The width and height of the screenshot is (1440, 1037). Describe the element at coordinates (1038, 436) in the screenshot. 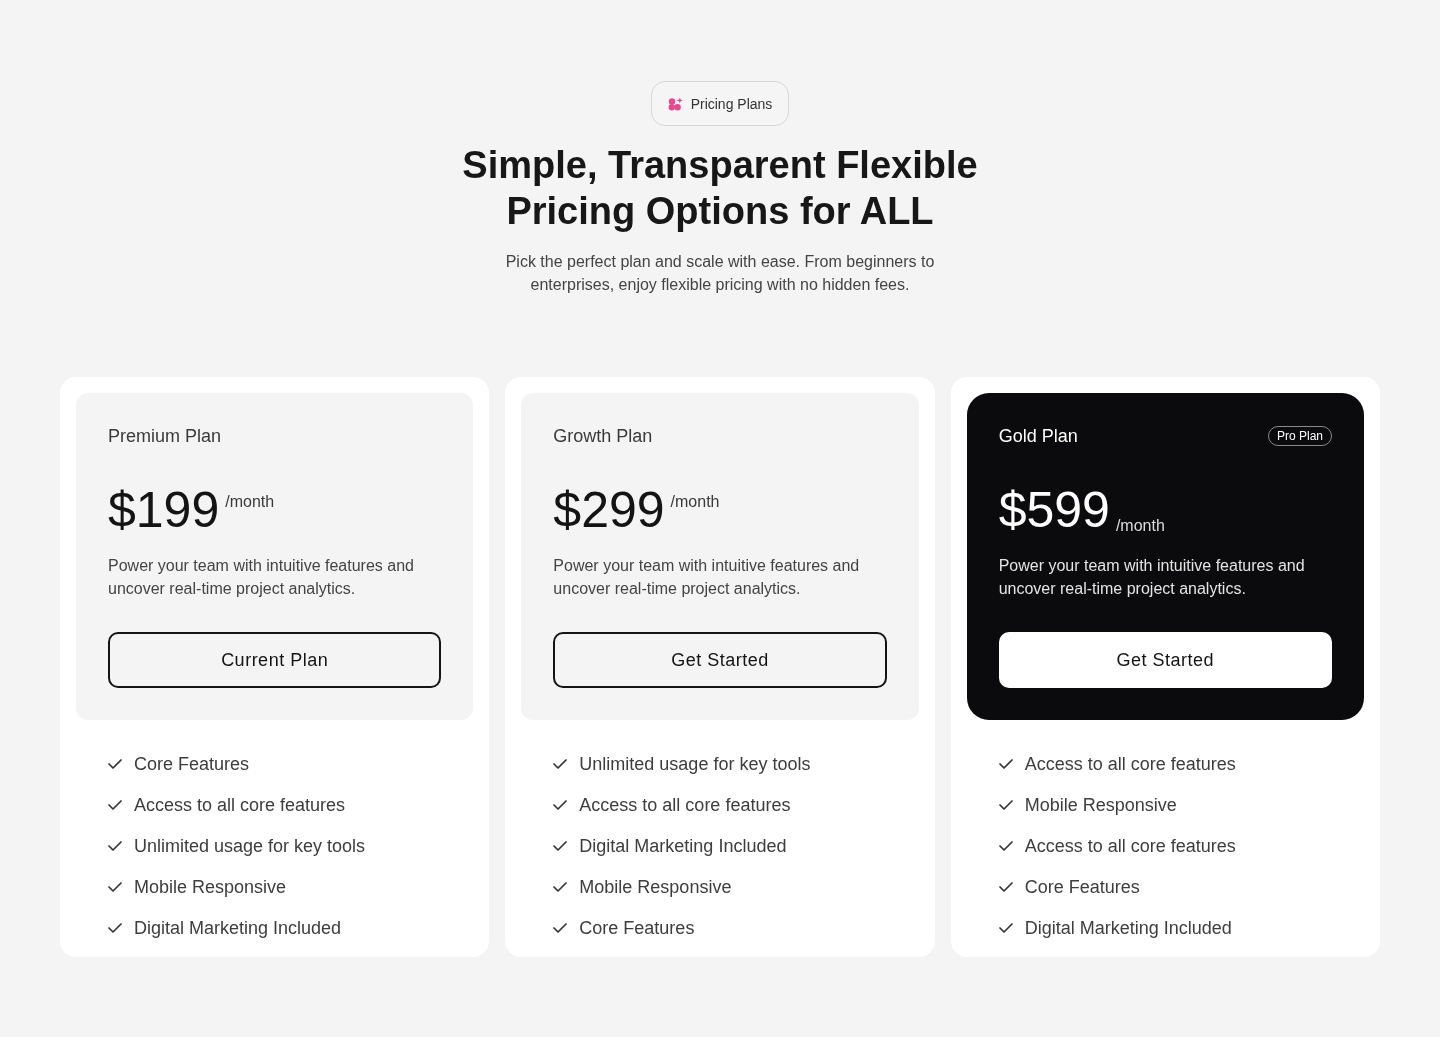

I see `plan-name: Gold Plan` at that location.